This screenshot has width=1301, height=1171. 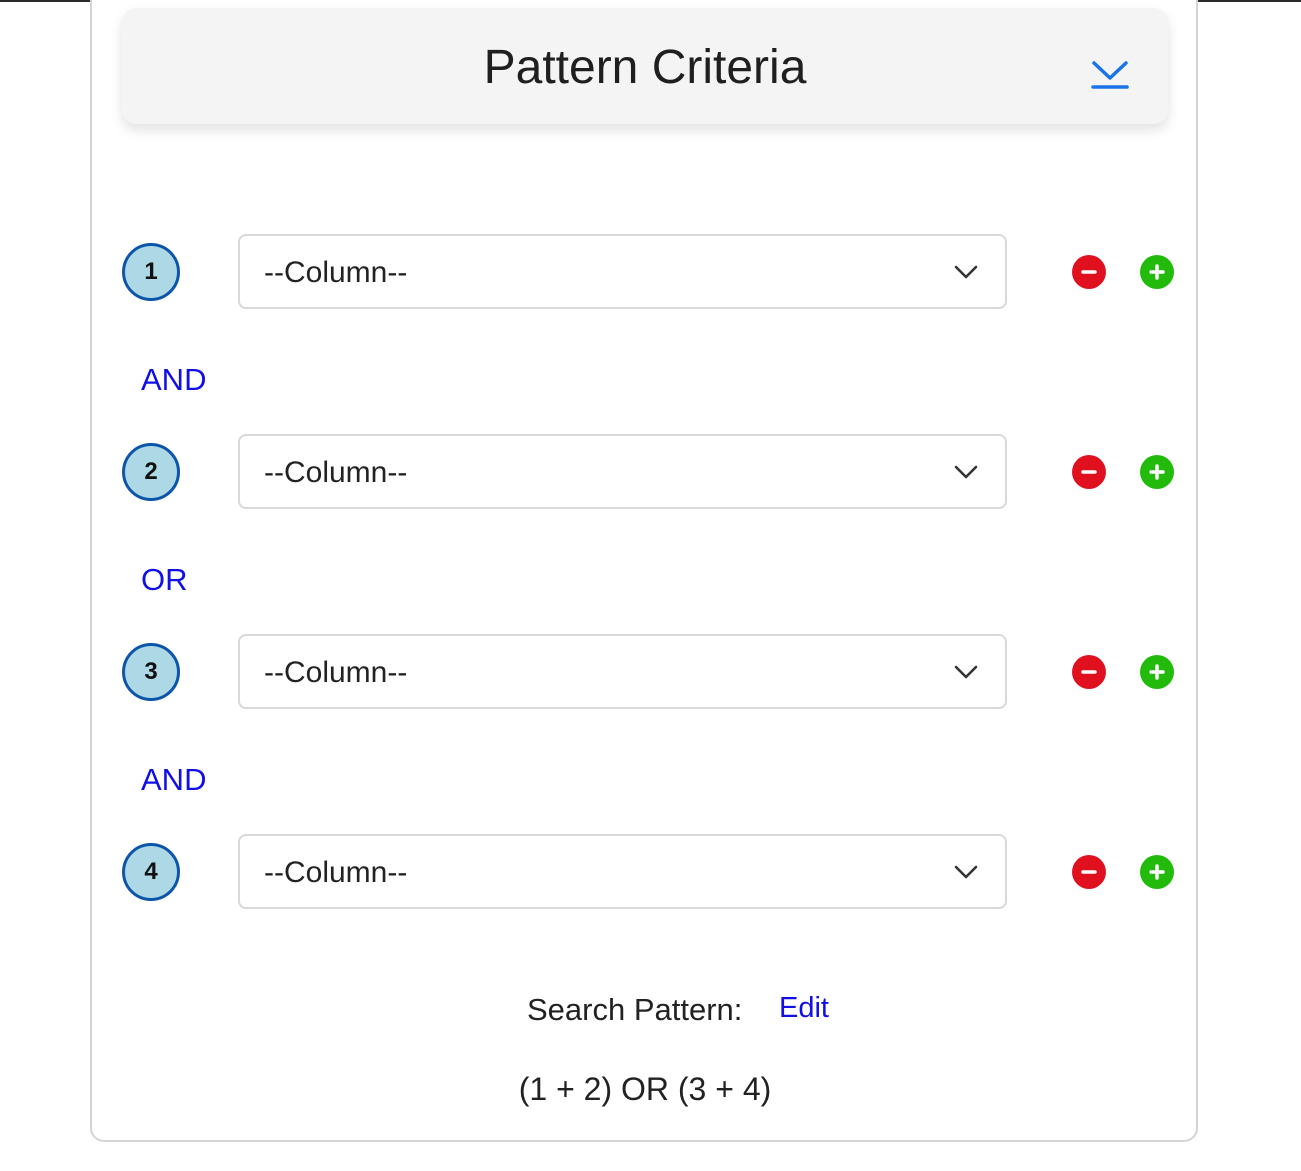 I want to click on search-pattern-label: Search Pattern:, so click(x=635, y=1009).